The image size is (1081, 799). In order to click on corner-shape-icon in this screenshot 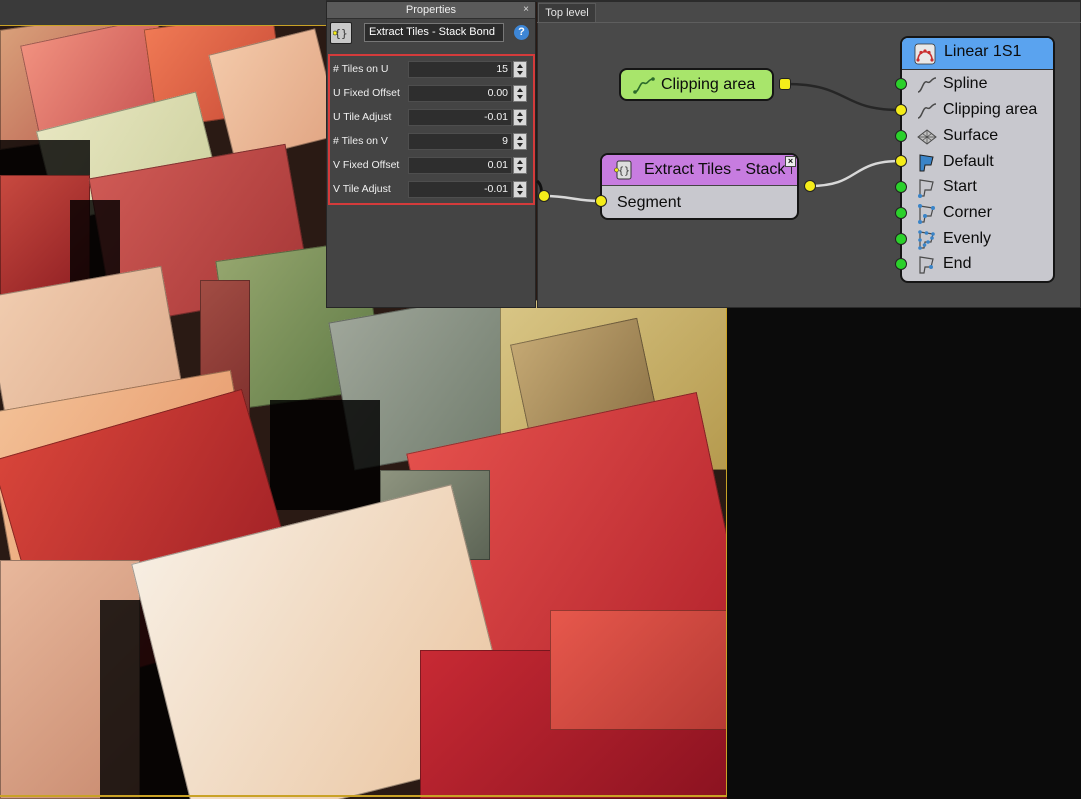, I will do `click(926, 214)`.